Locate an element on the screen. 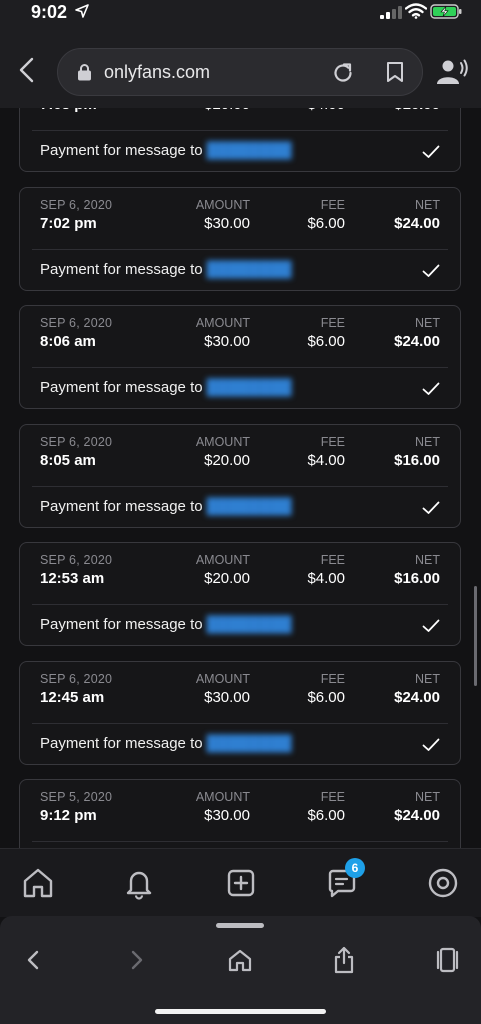 This screenshot has height=1024, width=481. cellular-signal-icon is located at coordinates (391, 12).